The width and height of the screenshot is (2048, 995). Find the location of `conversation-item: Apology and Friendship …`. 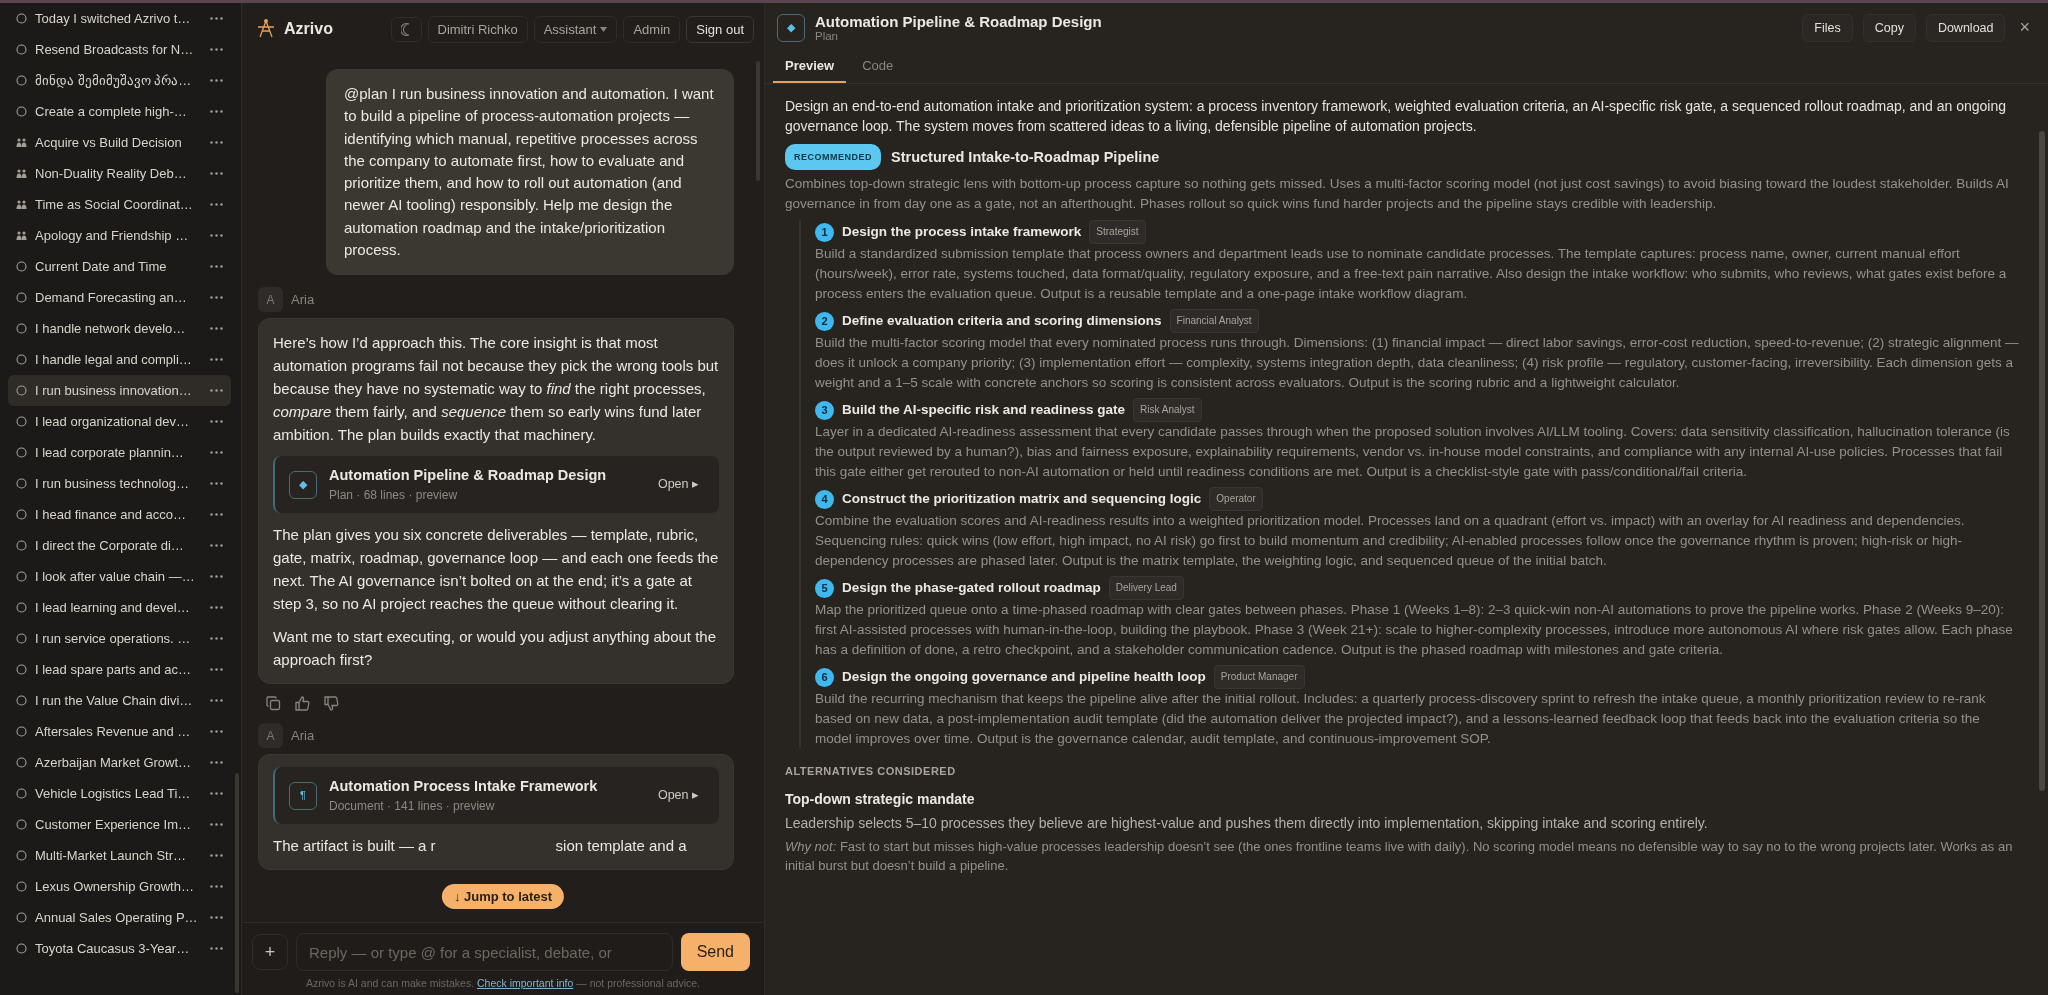

conversation-item: Apology and Friendship … is located at coordinates (119, 235).